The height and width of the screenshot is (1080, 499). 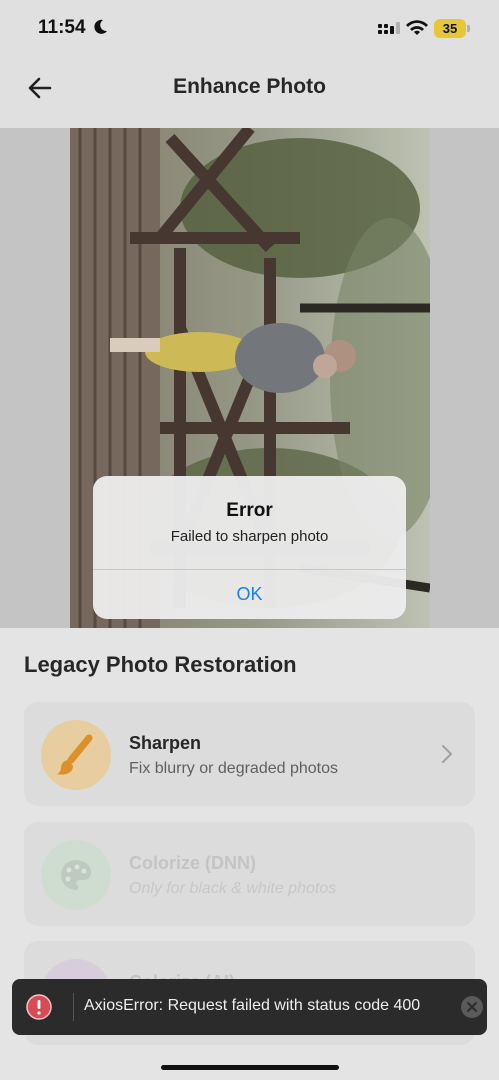 I want to click on error-alert-dialog: Error Failed to sharpen photo OK, so click(x=249, y=547).